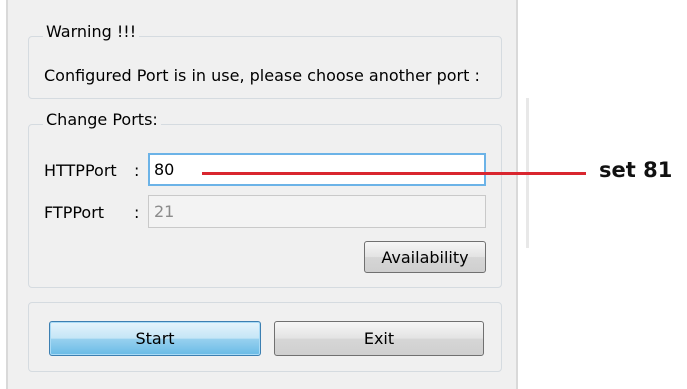 This screenshot has height=389, width=687. What do you see at coordinates (137, 170) in the screenshot?
I see `http-port-colon: :` at bounding box center [137, 170].